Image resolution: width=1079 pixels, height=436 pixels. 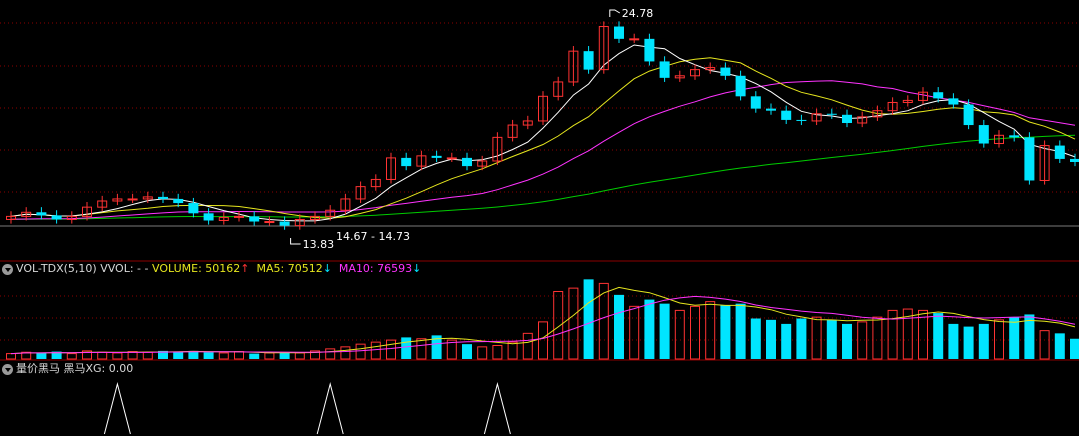 I want to click on volume-indicator-name: VOL-TDX(5,10), so click(x=56, y=268).